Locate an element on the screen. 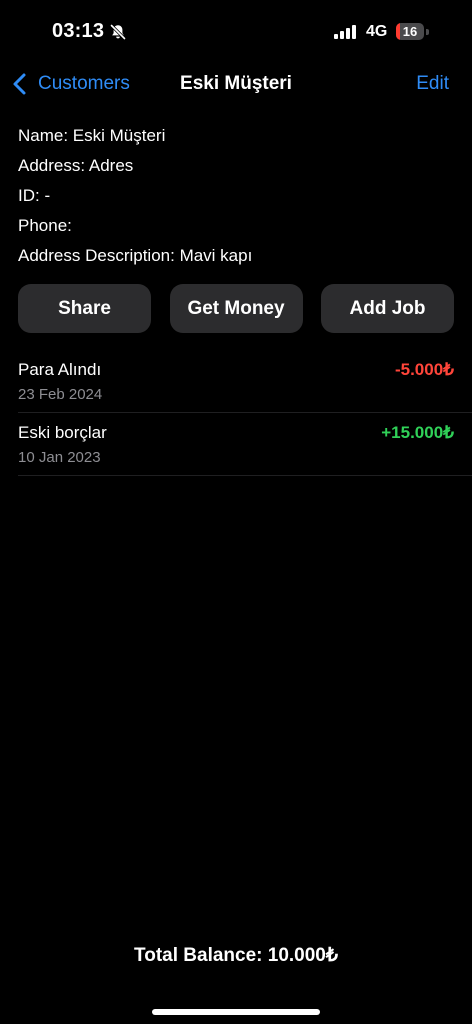 The width and height of the screenshot is (472, 1024). add-job-button: Add Job is located at coordinates (387, 308).